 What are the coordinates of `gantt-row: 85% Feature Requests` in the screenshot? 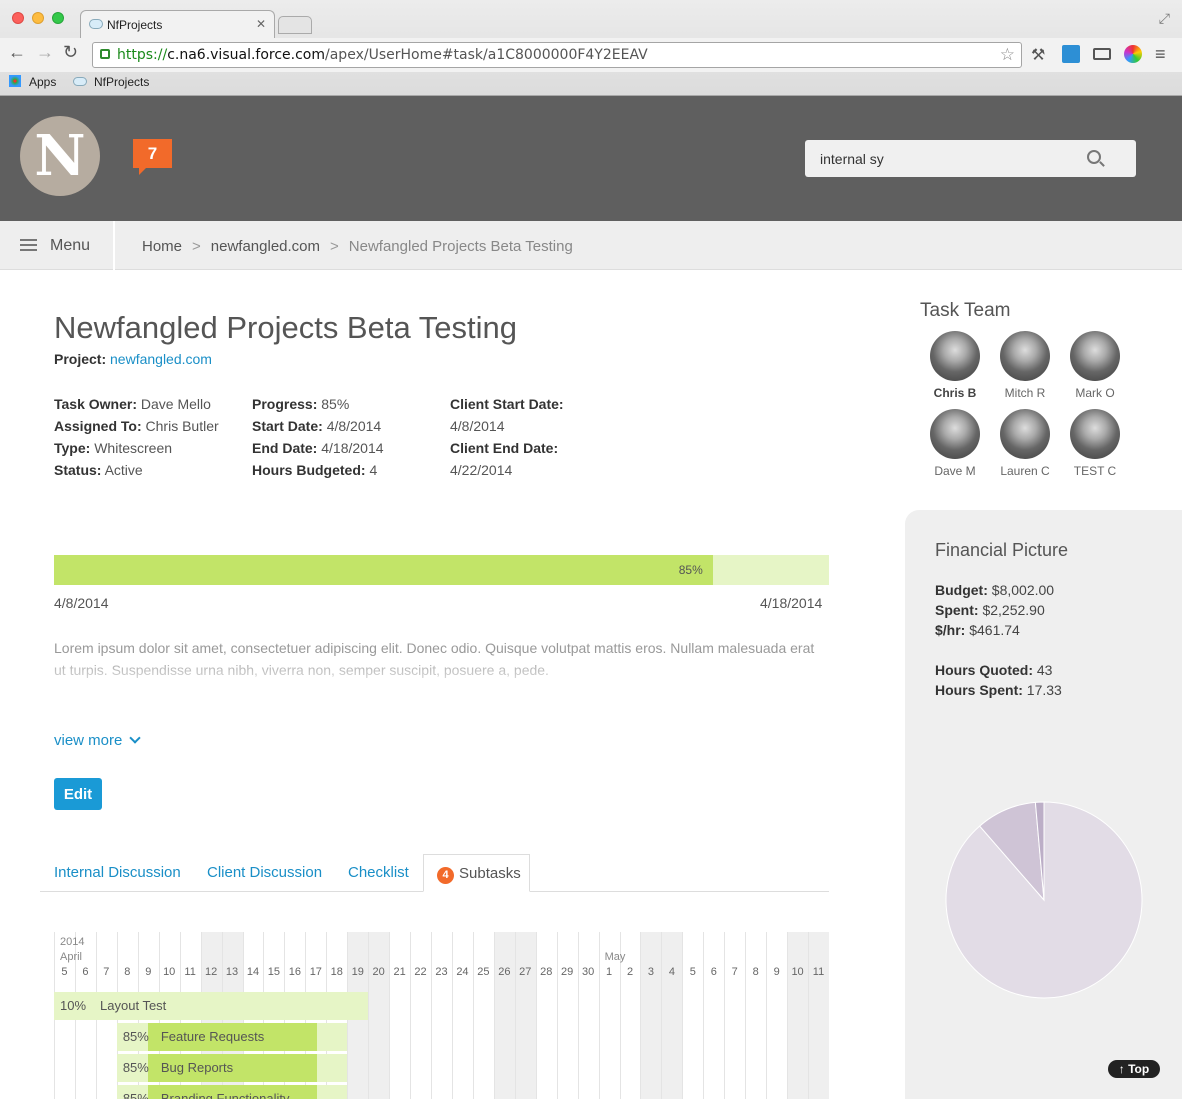 It's located at (193, 1037).